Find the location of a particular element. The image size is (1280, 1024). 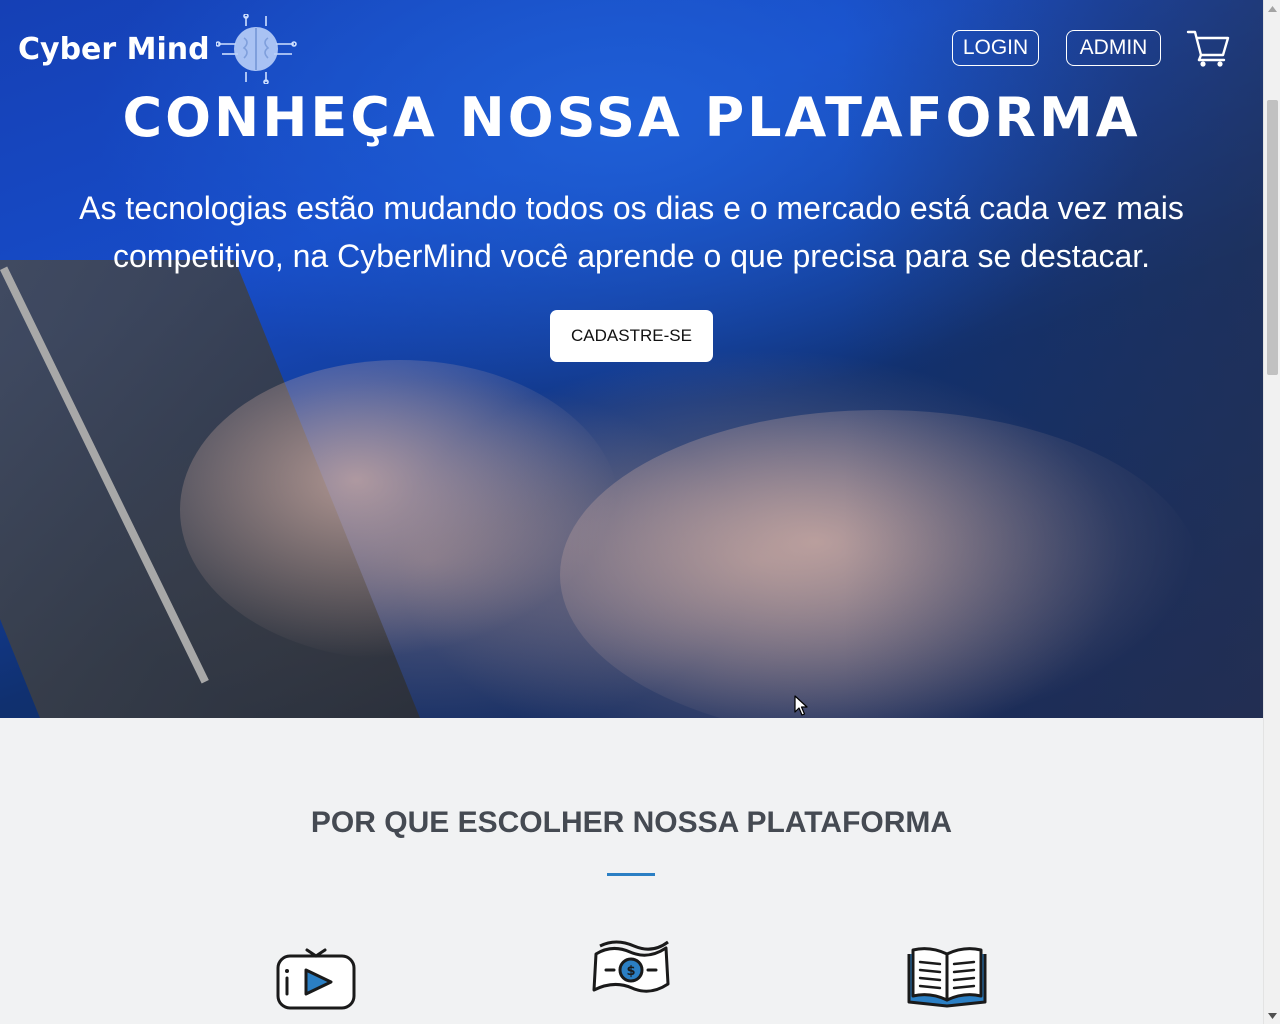

brand-logo: Cyber Mind is located at coordinates (158, 49).